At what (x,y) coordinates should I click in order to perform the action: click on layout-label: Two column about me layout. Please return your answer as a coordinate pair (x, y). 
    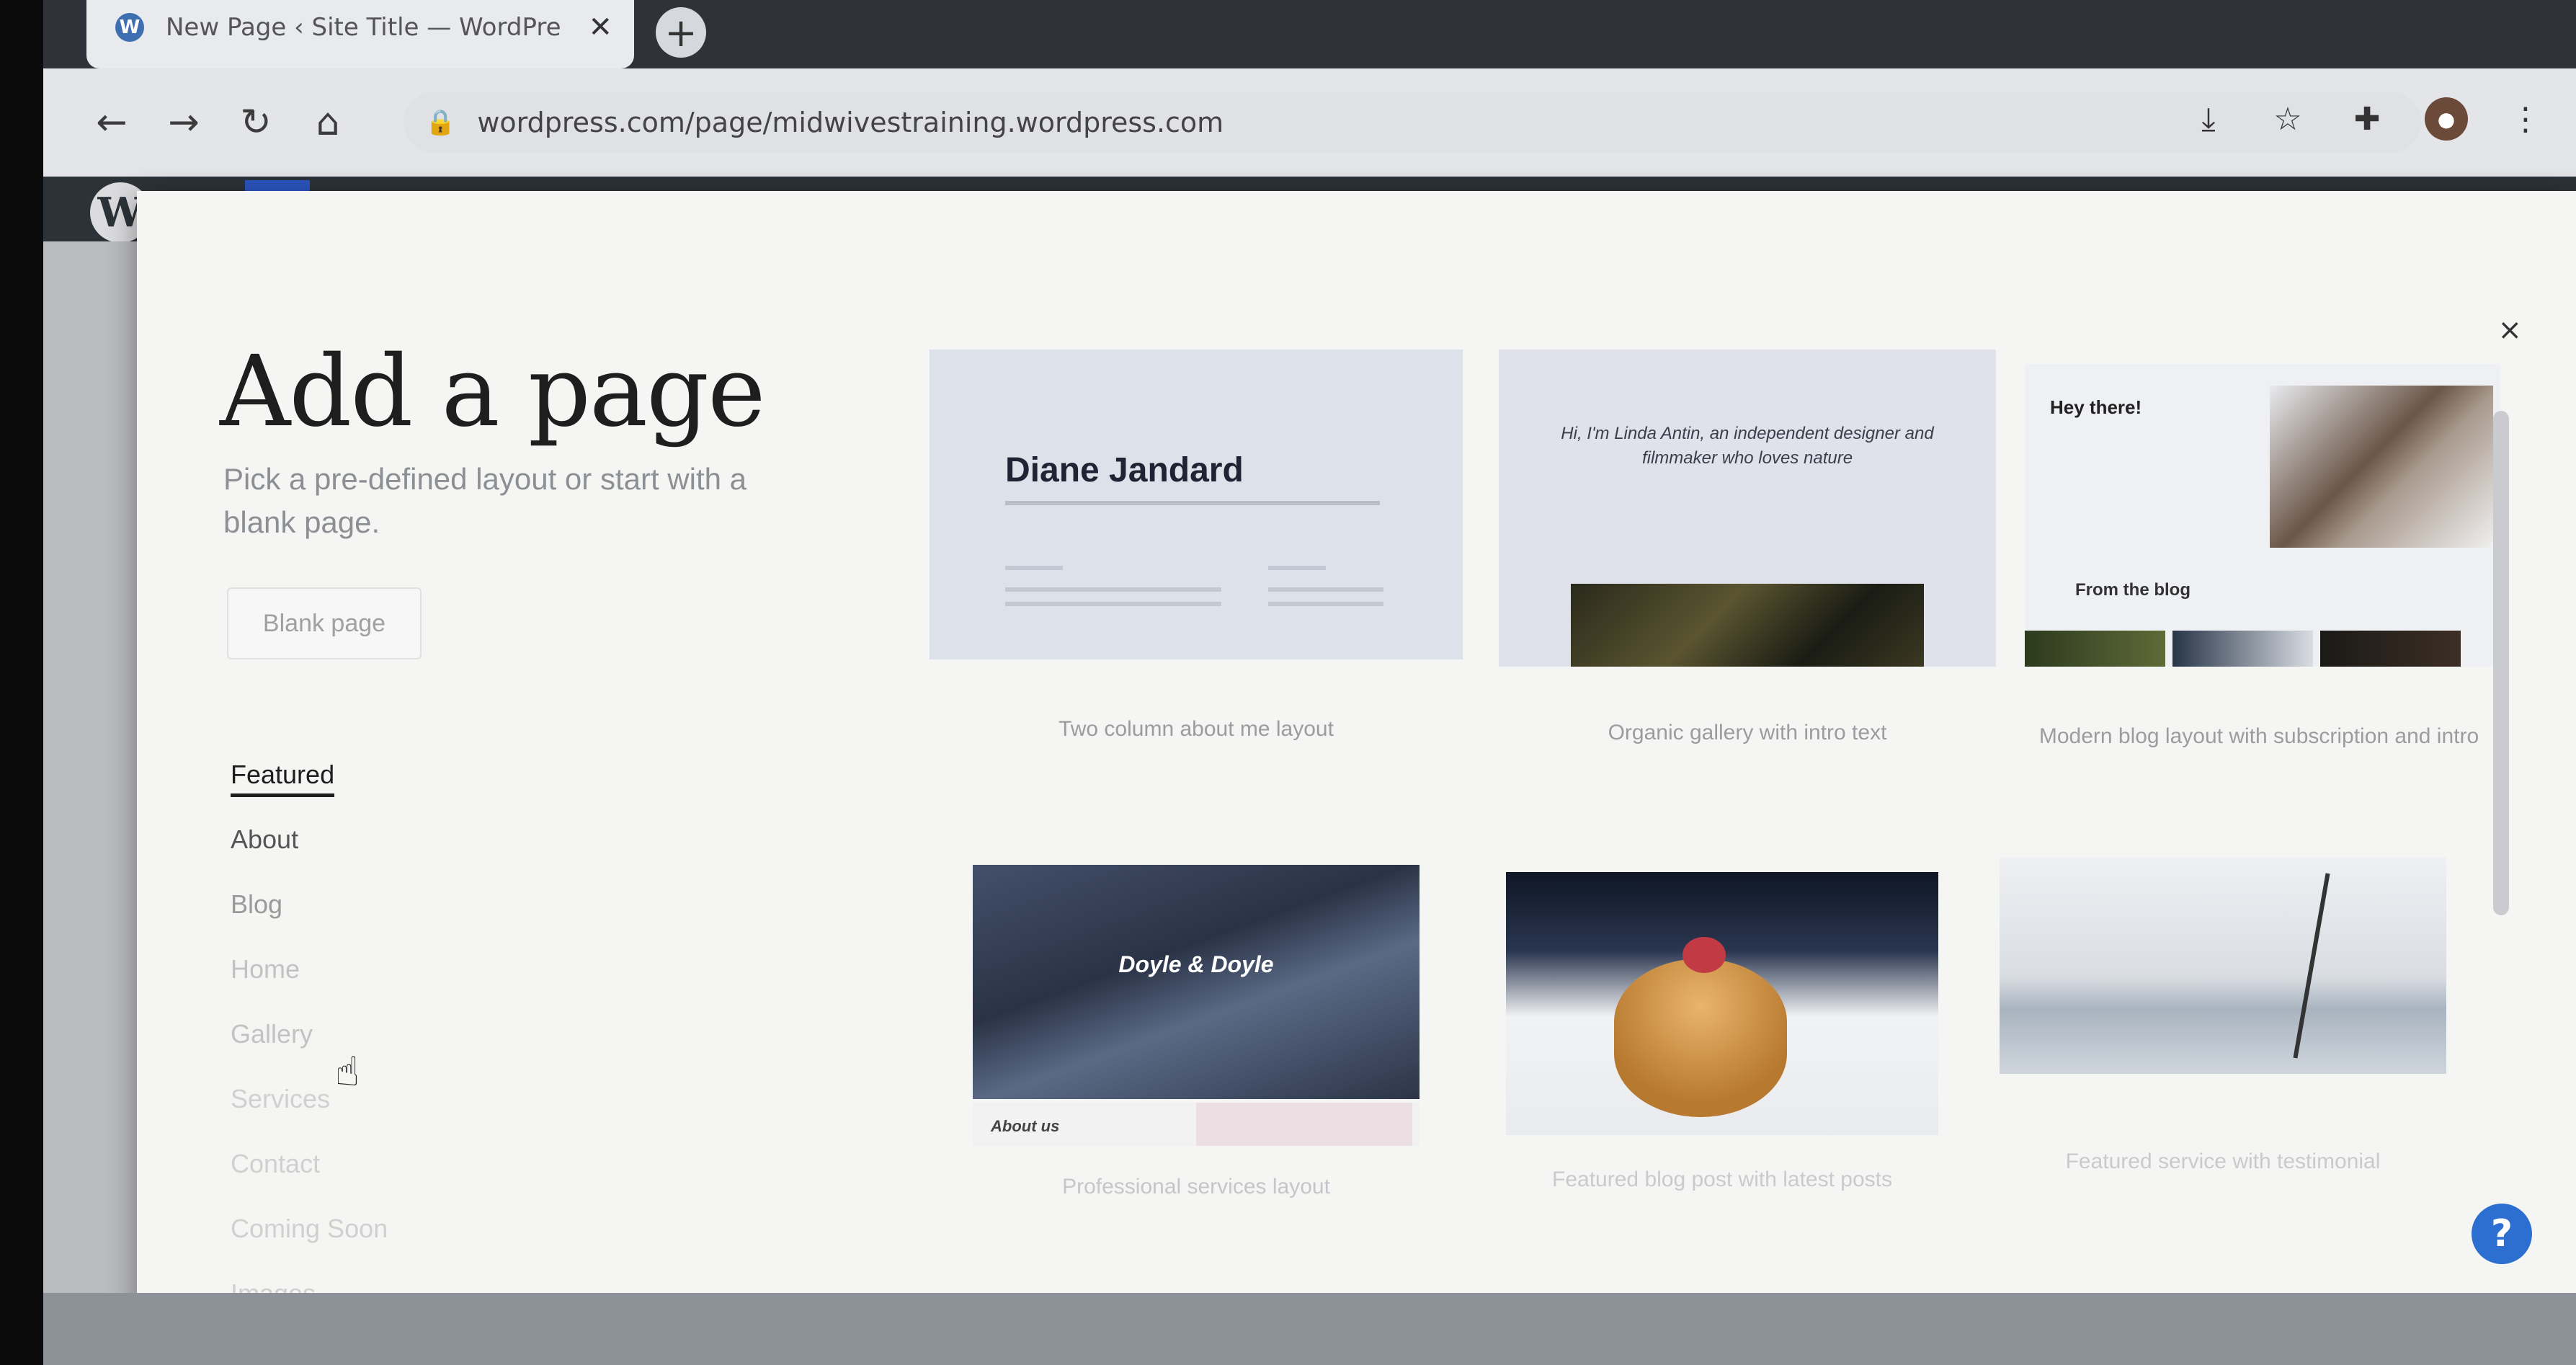
    Looking at the image, I should click on (1196, 729).